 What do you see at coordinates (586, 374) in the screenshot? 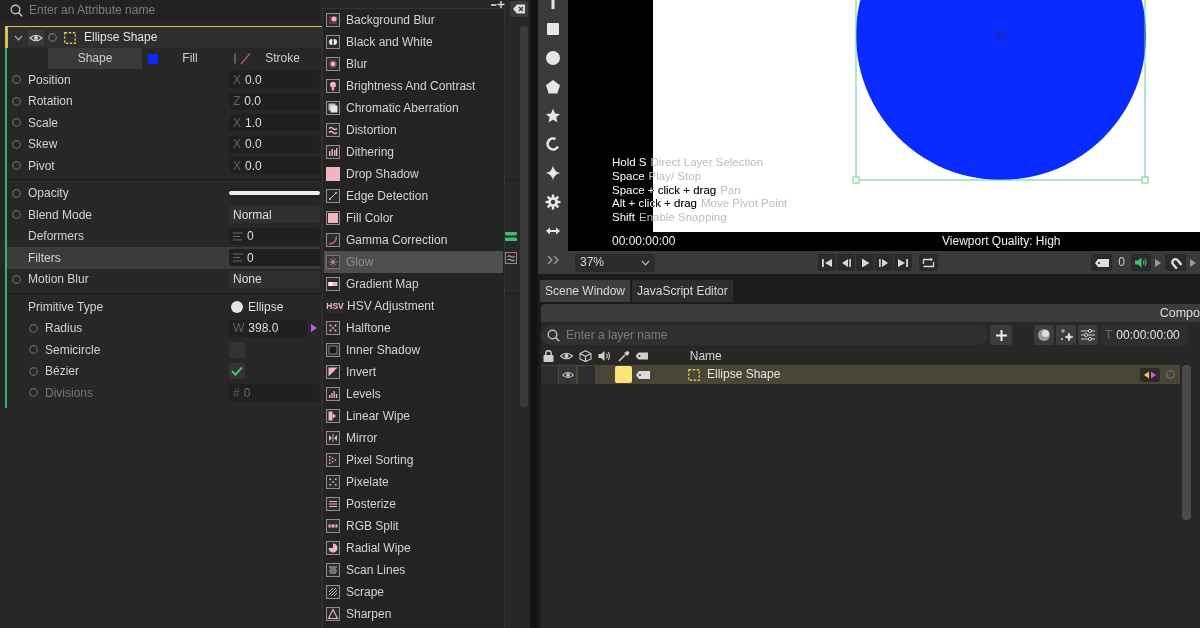
I see `layer-toggle` at bounding box center [586, 374].